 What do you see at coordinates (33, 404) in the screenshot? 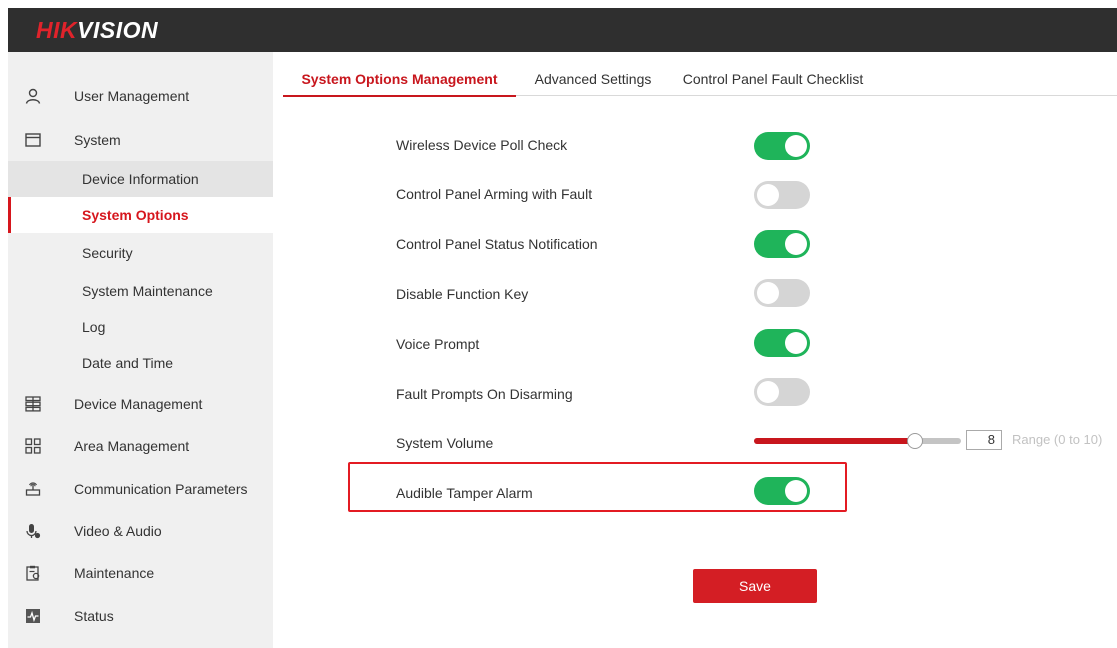
I see `device-grid-icon` at bounding box center [33, 404].